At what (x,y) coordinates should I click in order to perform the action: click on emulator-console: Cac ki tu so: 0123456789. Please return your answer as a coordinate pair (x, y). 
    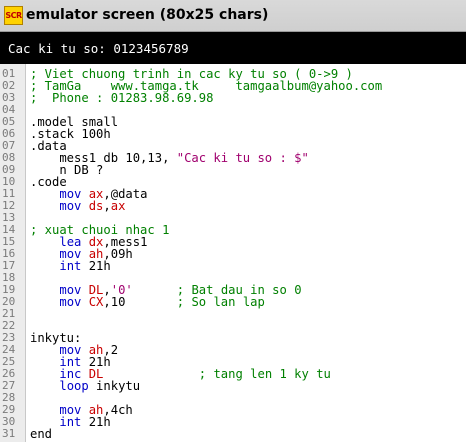
    Looking at the image, I should click on (233, 48).